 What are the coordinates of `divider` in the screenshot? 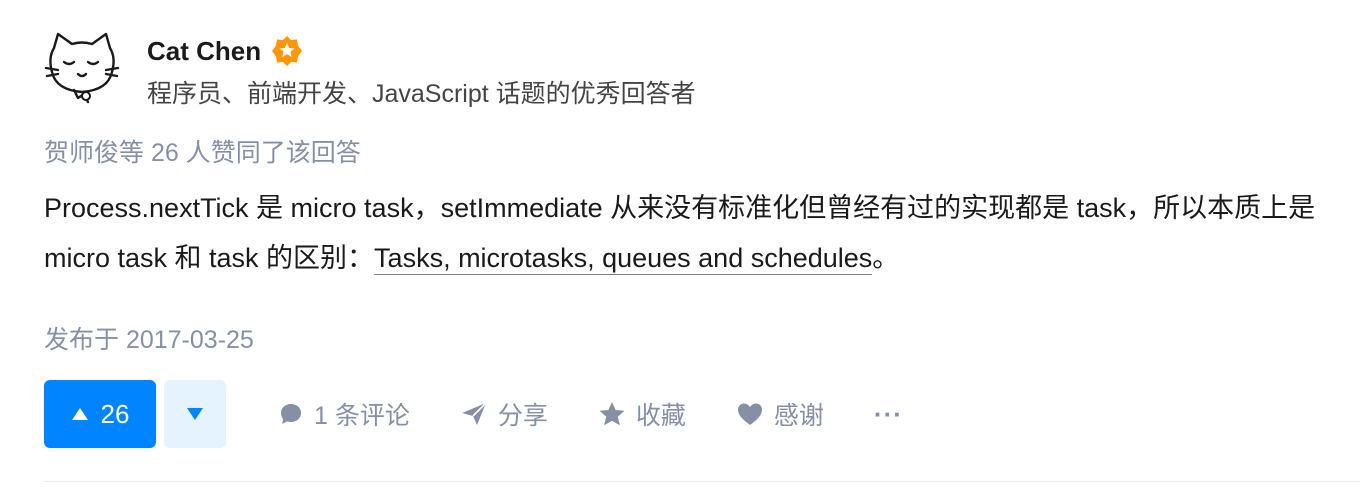 It's located at (702, 481).